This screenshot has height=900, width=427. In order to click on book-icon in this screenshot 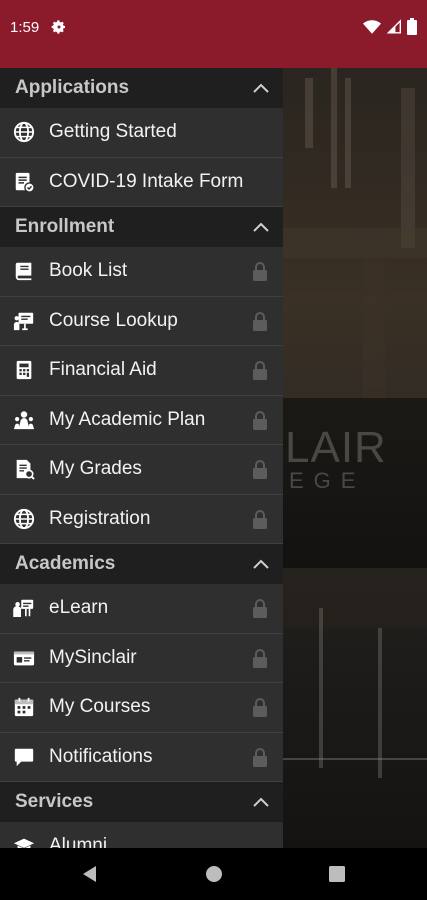, I will do `click(23, 272)`.